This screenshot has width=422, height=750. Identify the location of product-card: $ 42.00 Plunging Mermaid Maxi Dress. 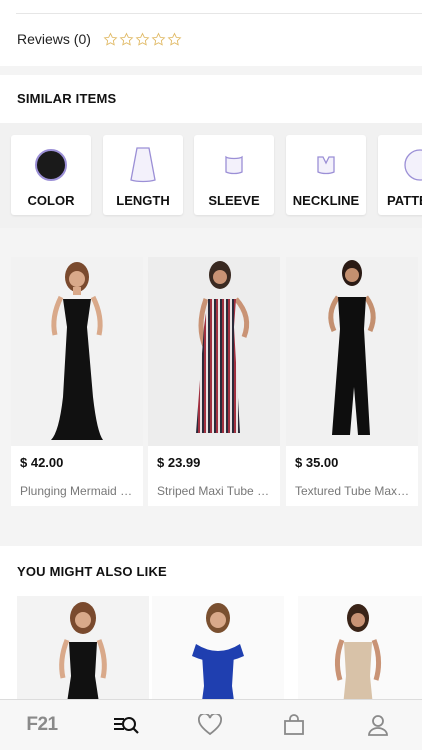
(77, 381).